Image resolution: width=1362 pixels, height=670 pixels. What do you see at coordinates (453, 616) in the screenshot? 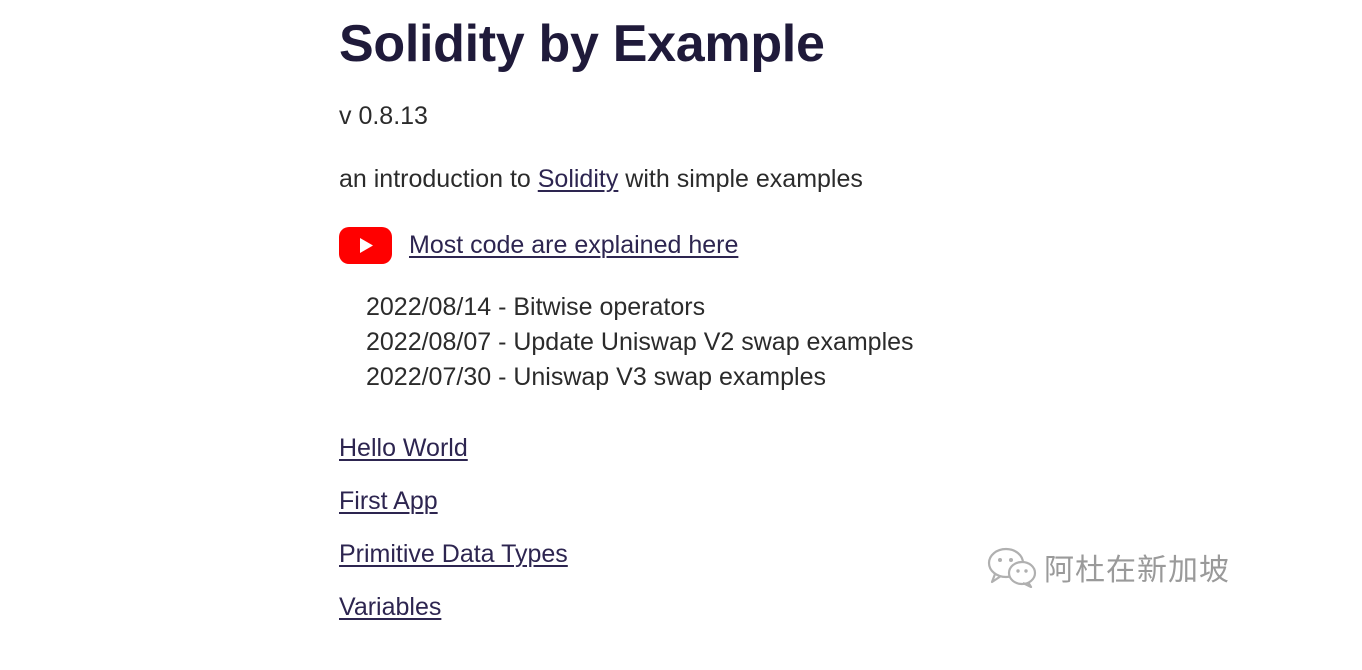
I see `nav-item-variables: Variables` at bounding box center [453, 616].